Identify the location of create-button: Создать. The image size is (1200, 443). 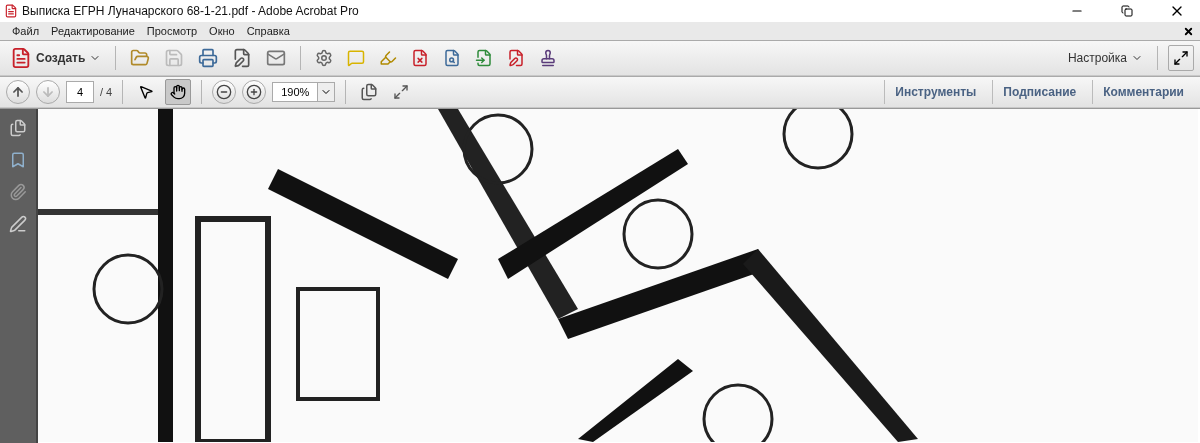
(56, 58).